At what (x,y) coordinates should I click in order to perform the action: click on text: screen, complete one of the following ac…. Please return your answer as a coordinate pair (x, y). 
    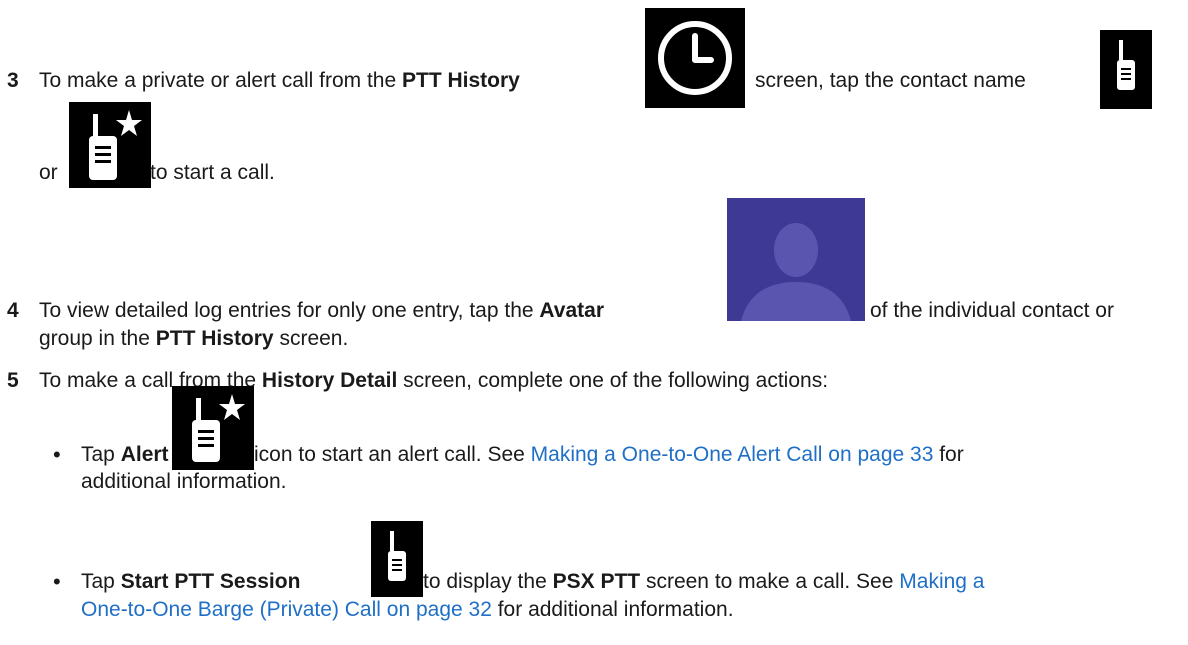
    Looking at the image, I should click on (613, 380).